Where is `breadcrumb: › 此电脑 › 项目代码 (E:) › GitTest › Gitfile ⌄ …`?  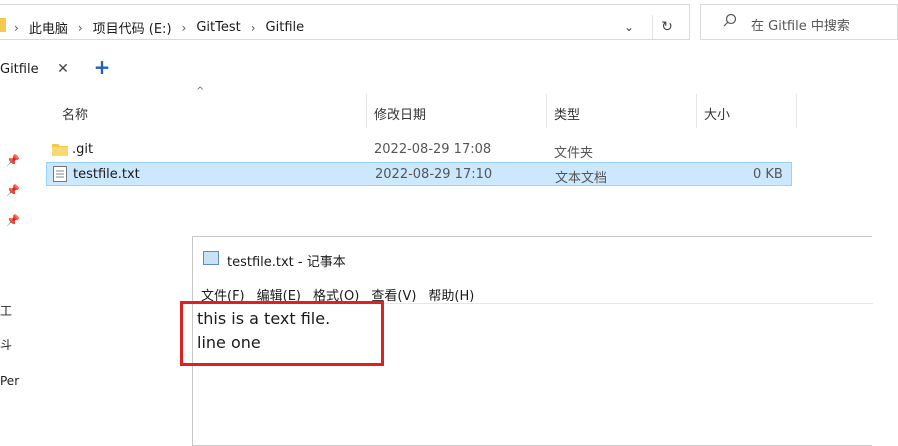 breadcrumb: › 此电脑 › 项目代码 (E:) › GitTest › Gitfile ⌄ … is located at coordinates (345, 22).